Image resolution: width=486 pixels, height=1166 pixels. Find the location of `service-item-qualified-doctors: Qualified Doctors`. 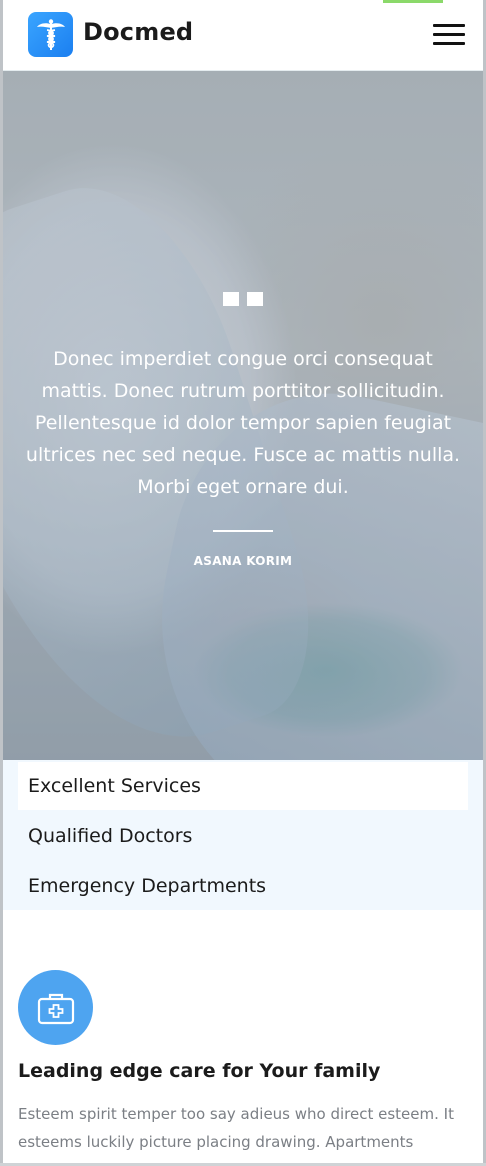

service-item-qualified-doctors: Qualified Doctors is located at coordinates (243, 836).